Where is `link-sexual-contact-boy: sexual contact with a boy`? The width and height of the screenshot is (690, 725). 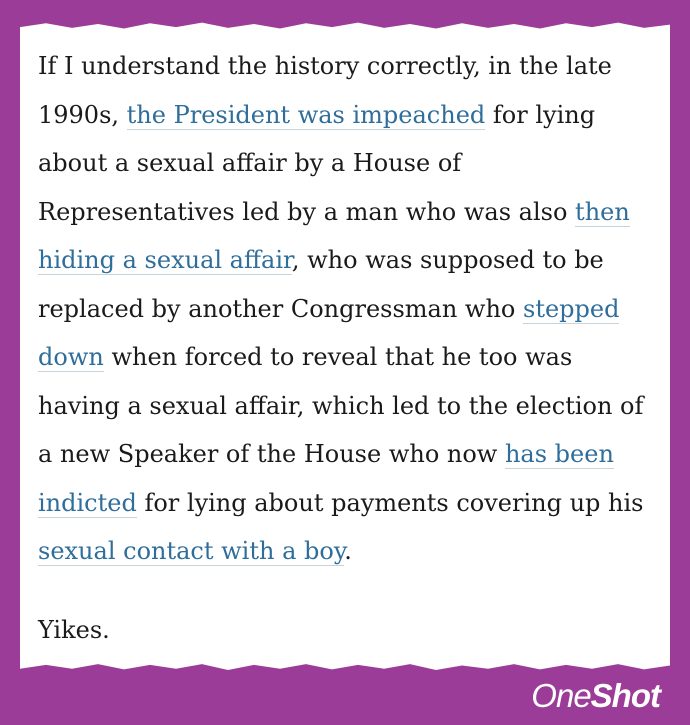 link-sexual-contact-boy: sexual contact with a boy is located at coordinates (191, 551).